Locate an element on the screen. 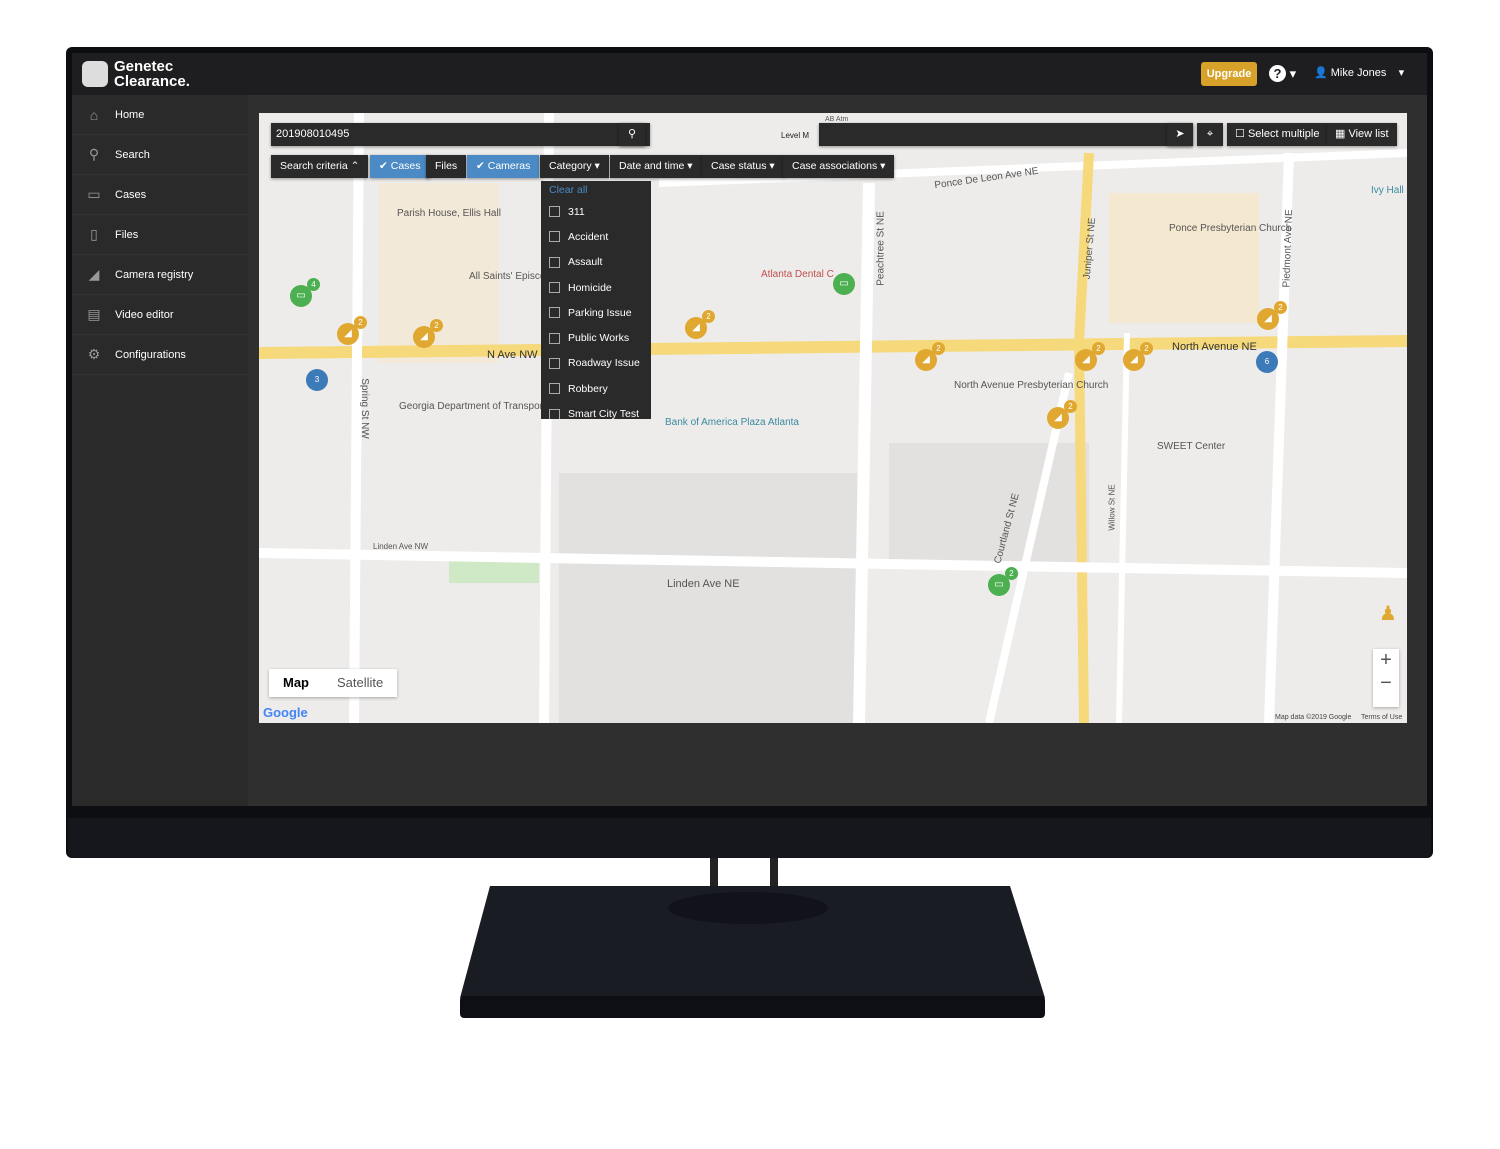  map-label: Willow St NE is located at coordinates (1112, 507).